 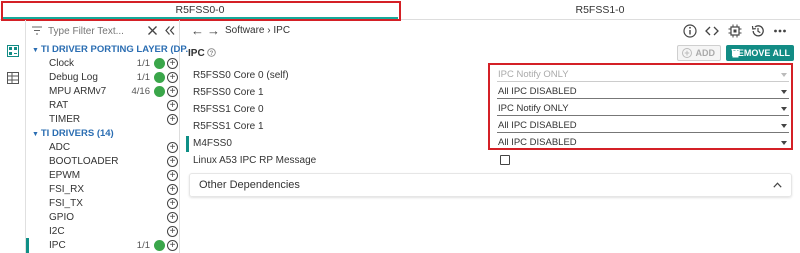 What do you see at coordinates (490, 31) in the screenshot?
I see `main-toolbar: ← → Software › IPC` at bounding box center [490, 31].